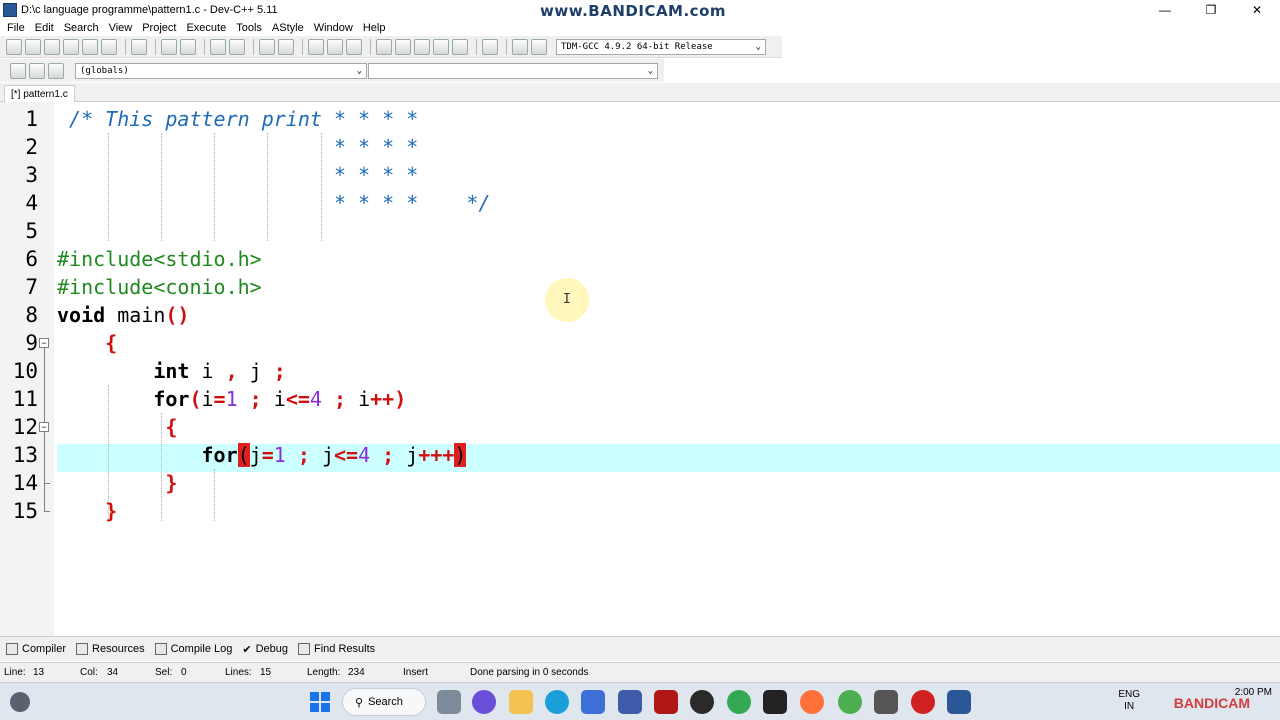 The width and height of the screenshot is (1280, 720). I want to click on menu-view: View, so click(121, 28).